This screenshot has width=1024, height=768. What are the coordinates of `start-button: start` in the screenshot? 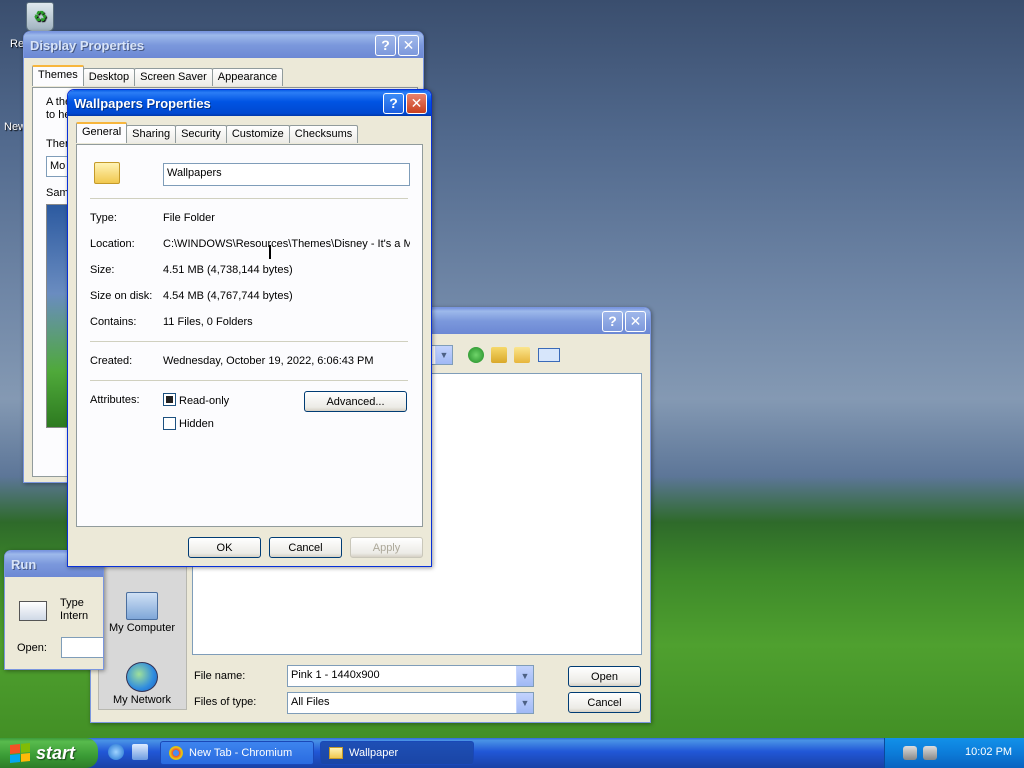 It's located at (49, 753).